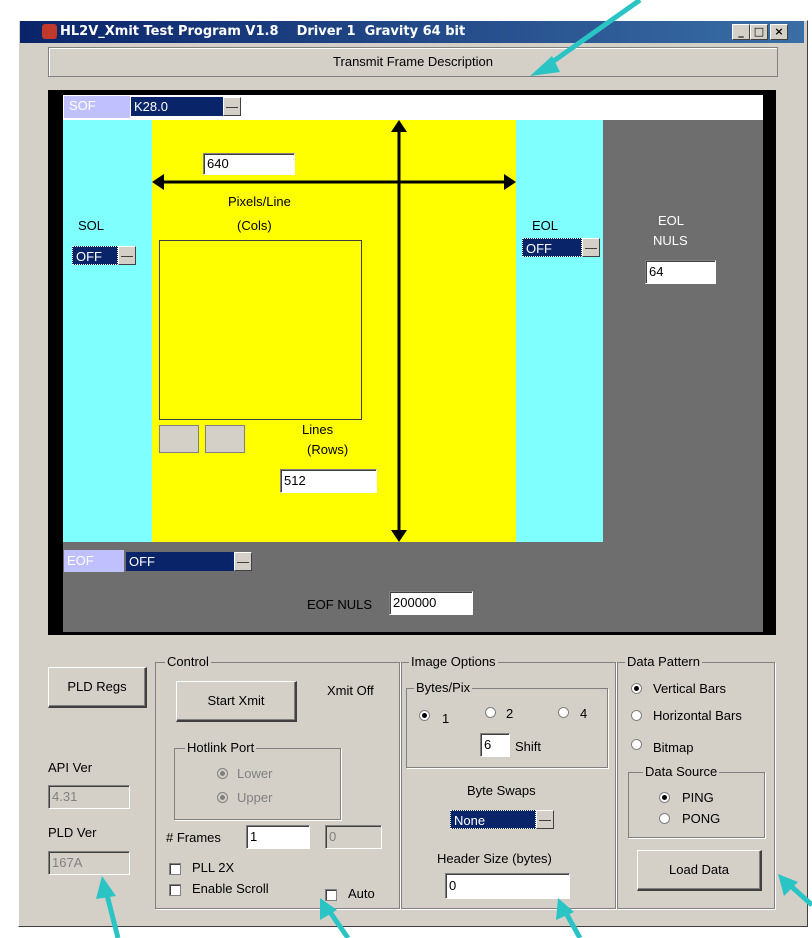 The width and height of the screenshot is (812, 938). What do you see at coordinates (175, 890) in the screenshot?
I see `enable-scroll-checkbox` at bounding box center [175, 890].